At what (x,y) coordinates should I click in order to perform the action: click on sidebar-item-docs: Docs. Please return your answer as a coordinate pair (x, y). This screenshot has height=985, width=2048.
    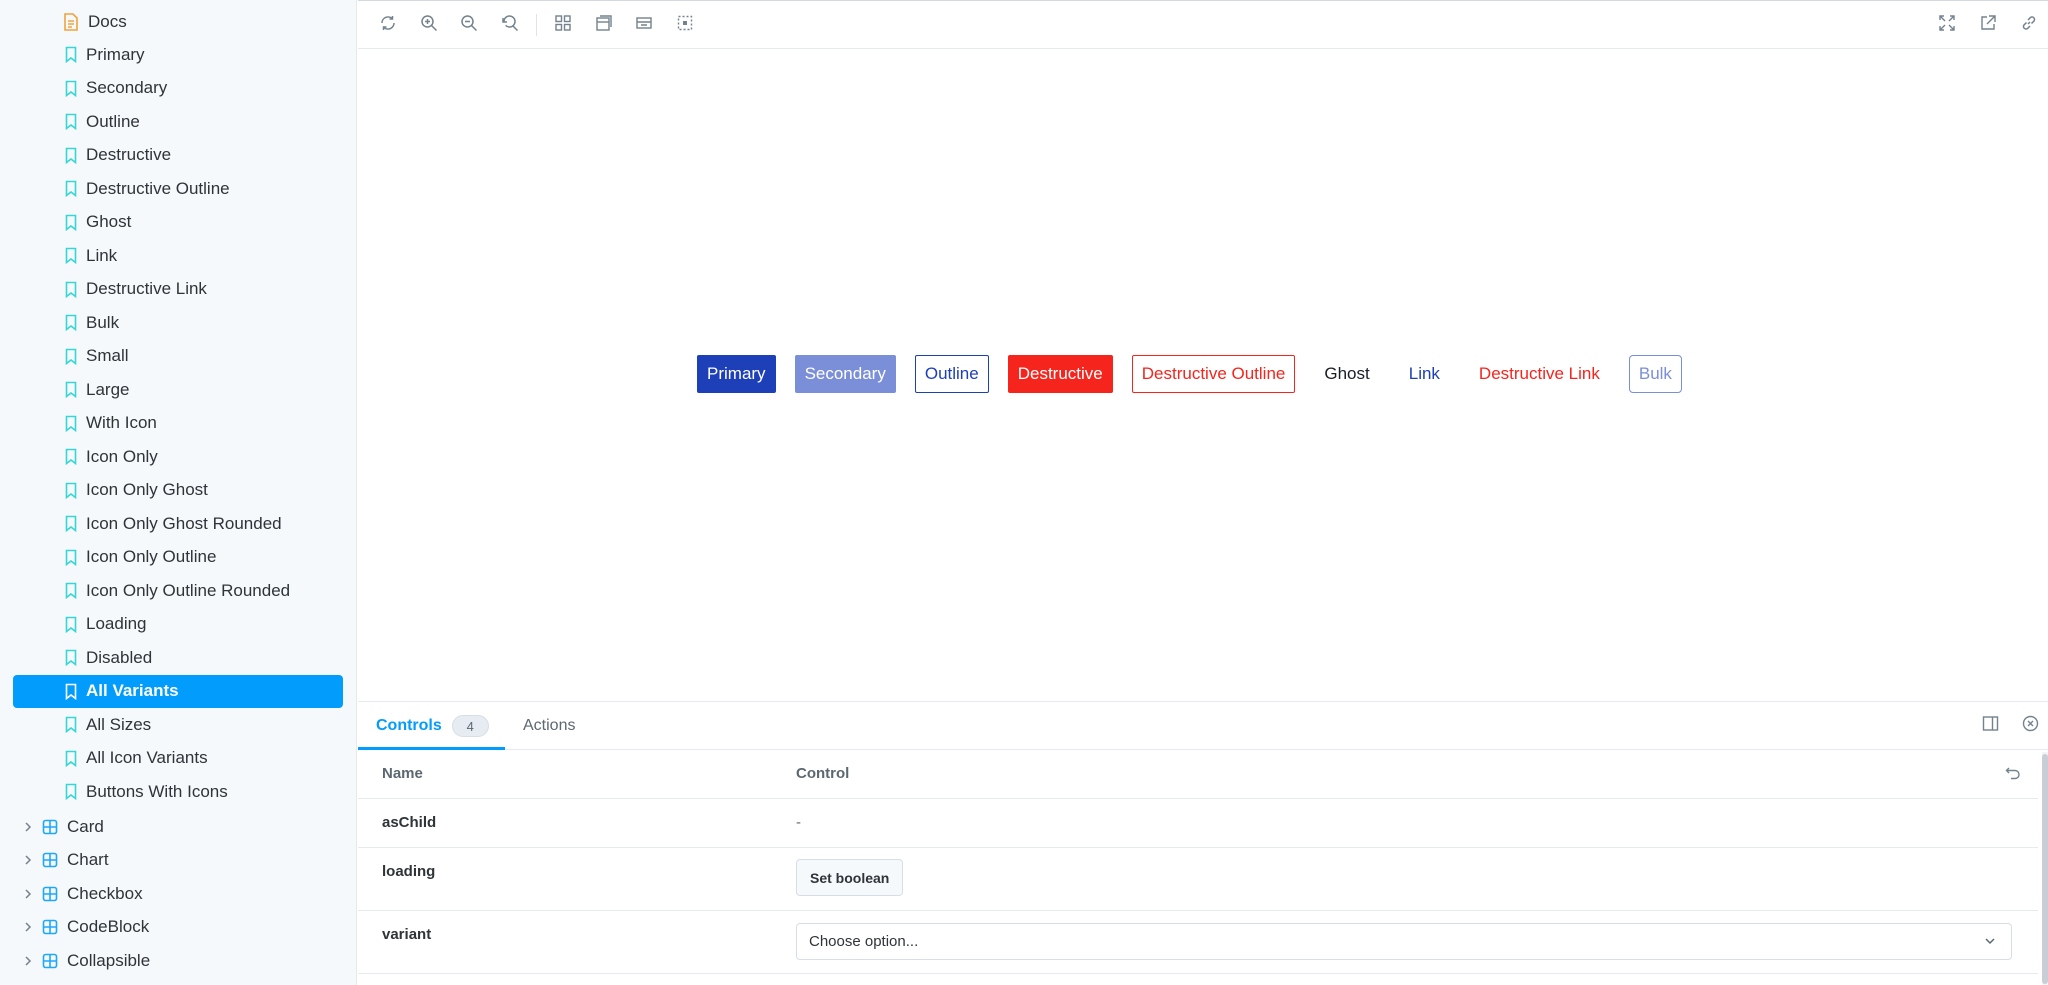
    Looking at the image, I should click on (178, 21).